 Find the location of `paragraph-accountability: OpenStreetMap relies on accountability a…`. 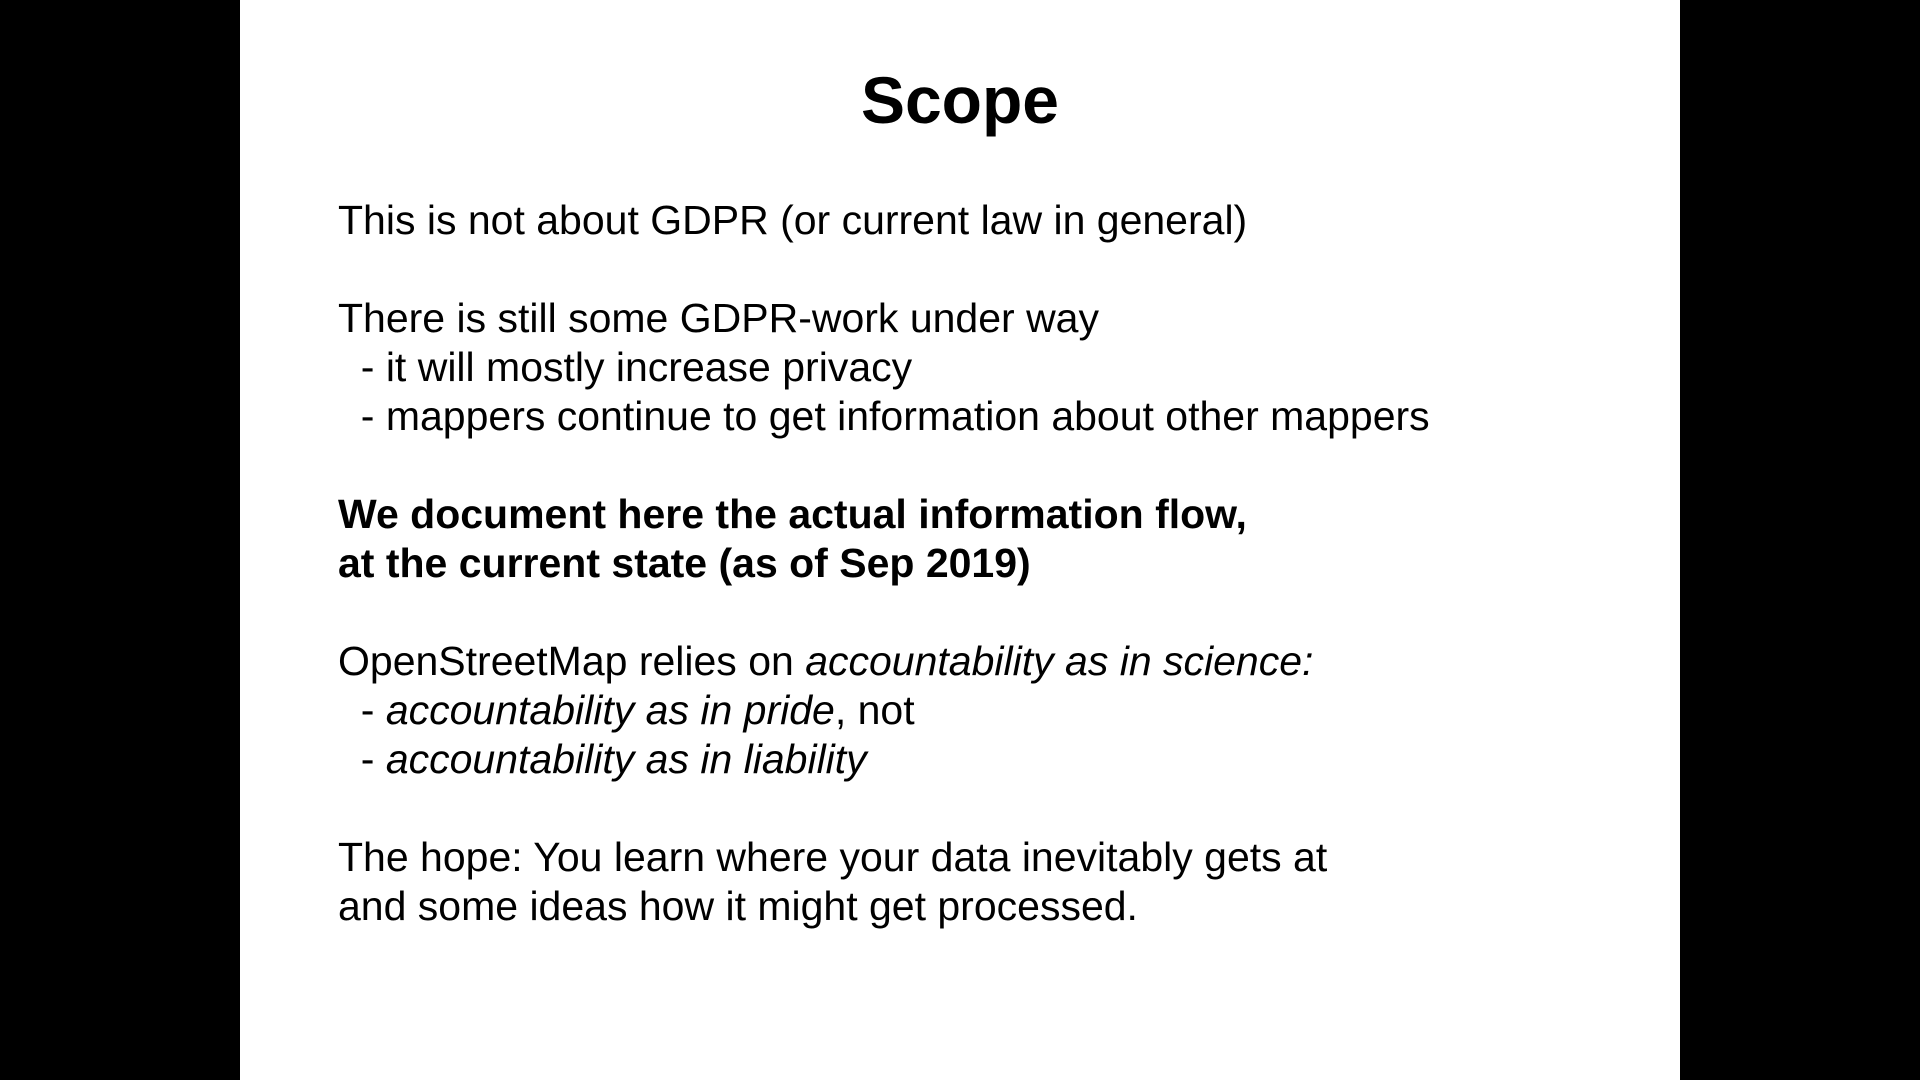

paragraph-accountability: OpenStreetMap relies on accountability a… is located at coordinates (998, 710).